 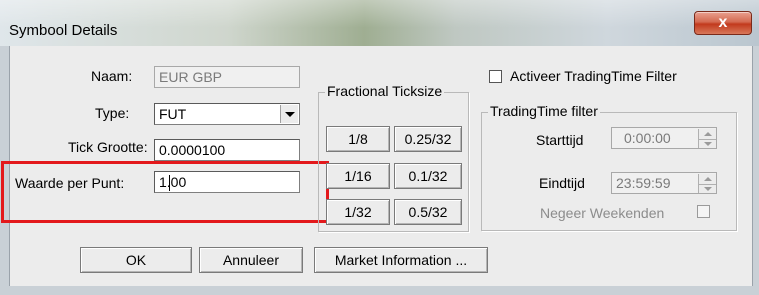 I want to click on starttijd-value: 0:00:00, so click(x=647, y=138).